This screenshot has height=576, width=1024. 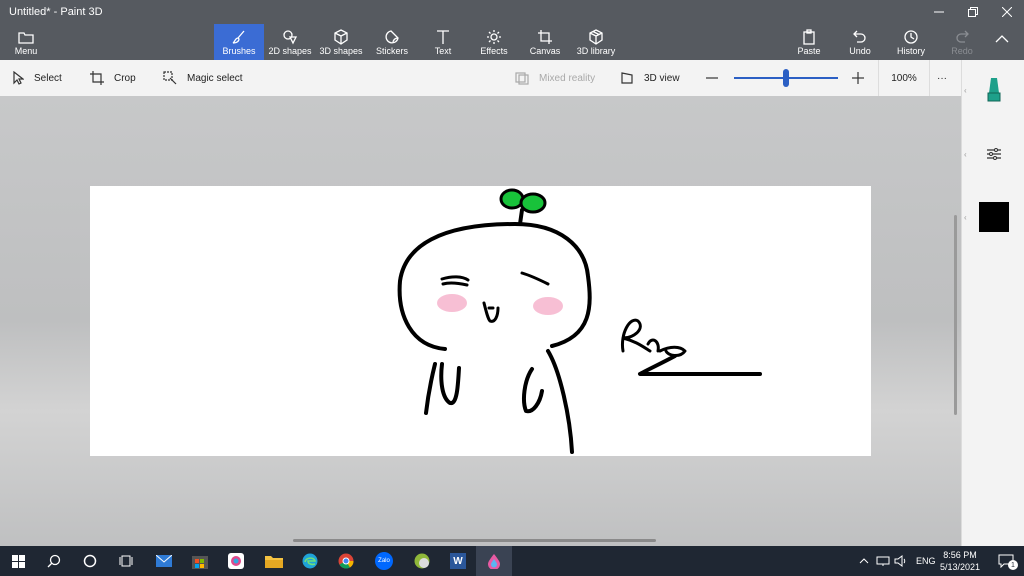 What do you see at coordinates (962, 37) in the screenshot?
I see `redo-icon` at bounding box center [962, 37].